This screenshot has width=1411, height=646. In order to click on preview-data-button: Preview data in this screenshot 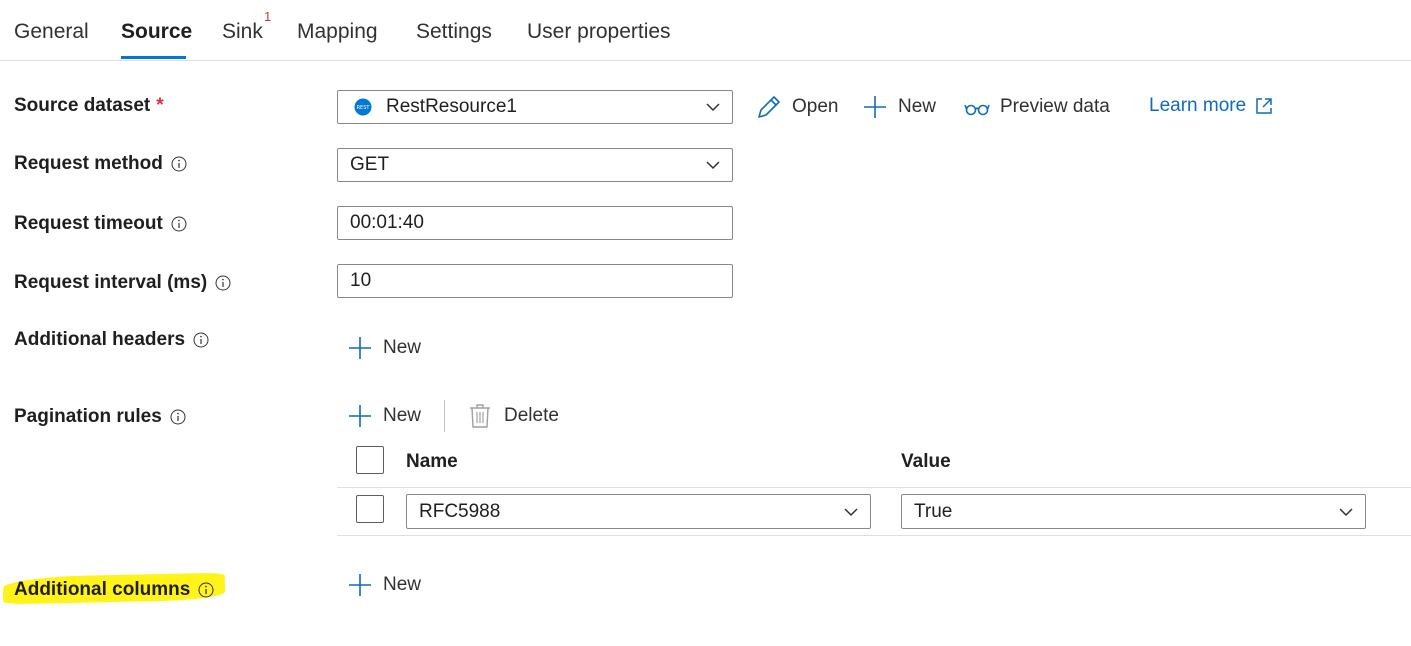, I will do `click(1037, 107)`.